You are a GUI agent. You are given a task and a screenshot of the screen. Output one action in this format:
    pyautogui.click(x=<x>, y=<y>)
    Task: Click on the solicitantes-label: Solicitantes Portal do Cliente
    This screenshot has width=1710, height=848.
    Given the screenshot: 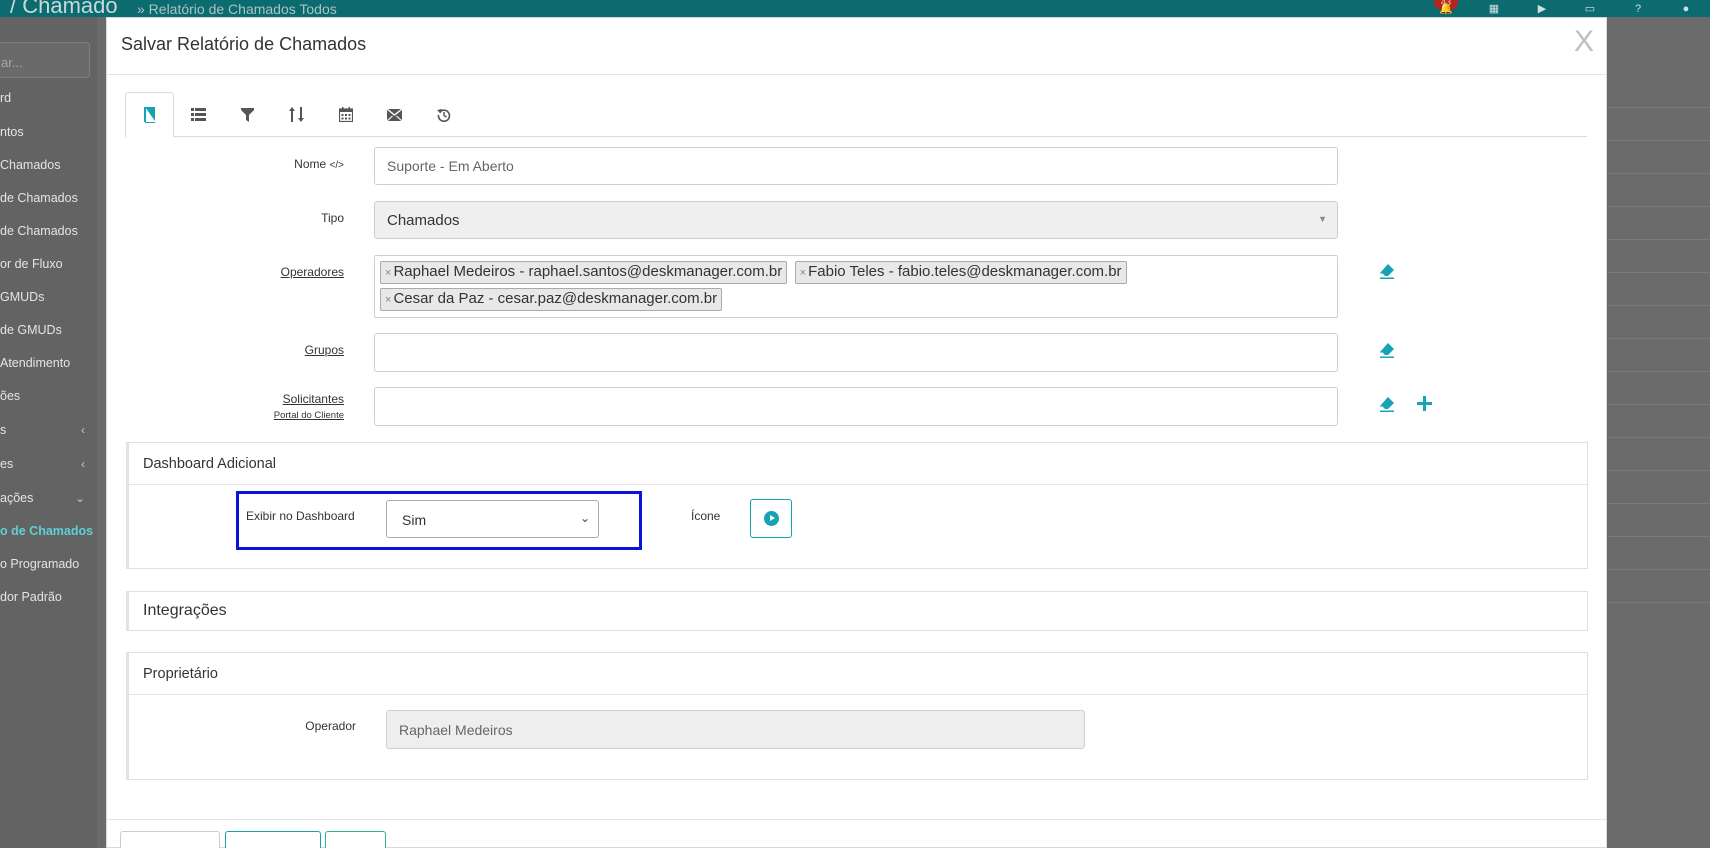 What is the action you would take?
    pyautogui.click(x=294, y=406)
    